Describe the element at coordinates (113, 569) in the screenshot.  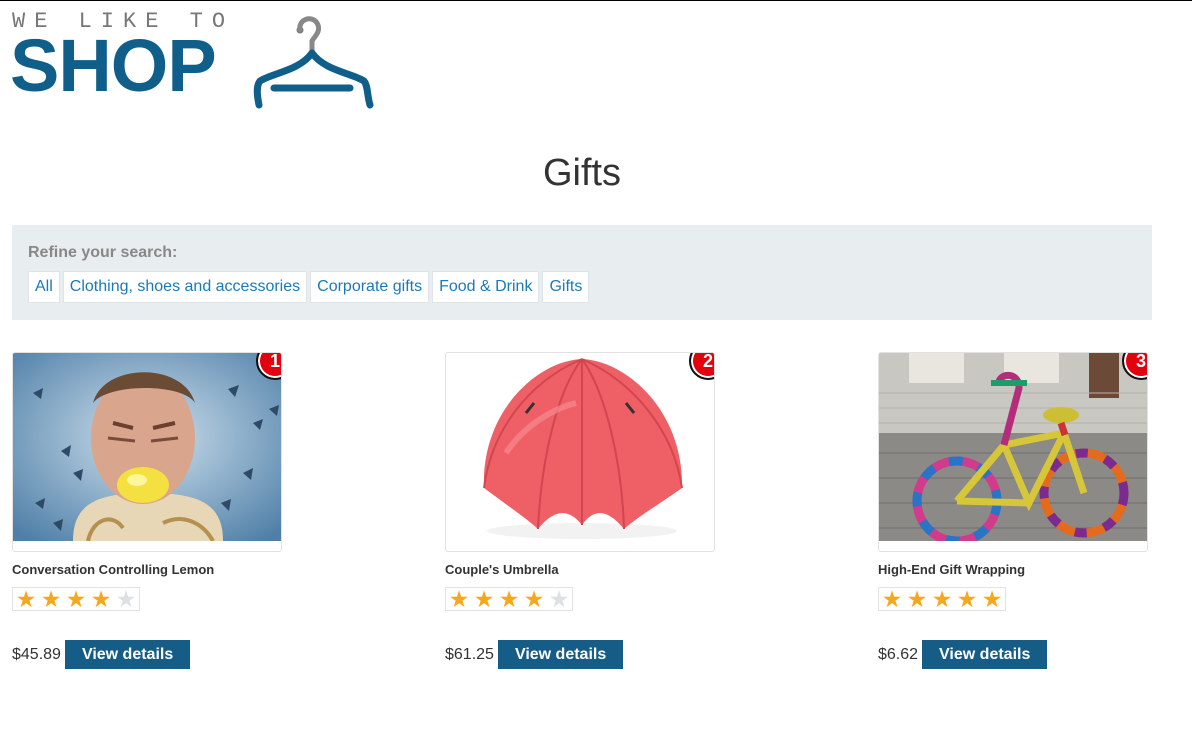
I see `product-name: Conversation Controlling Lemon` at that location.